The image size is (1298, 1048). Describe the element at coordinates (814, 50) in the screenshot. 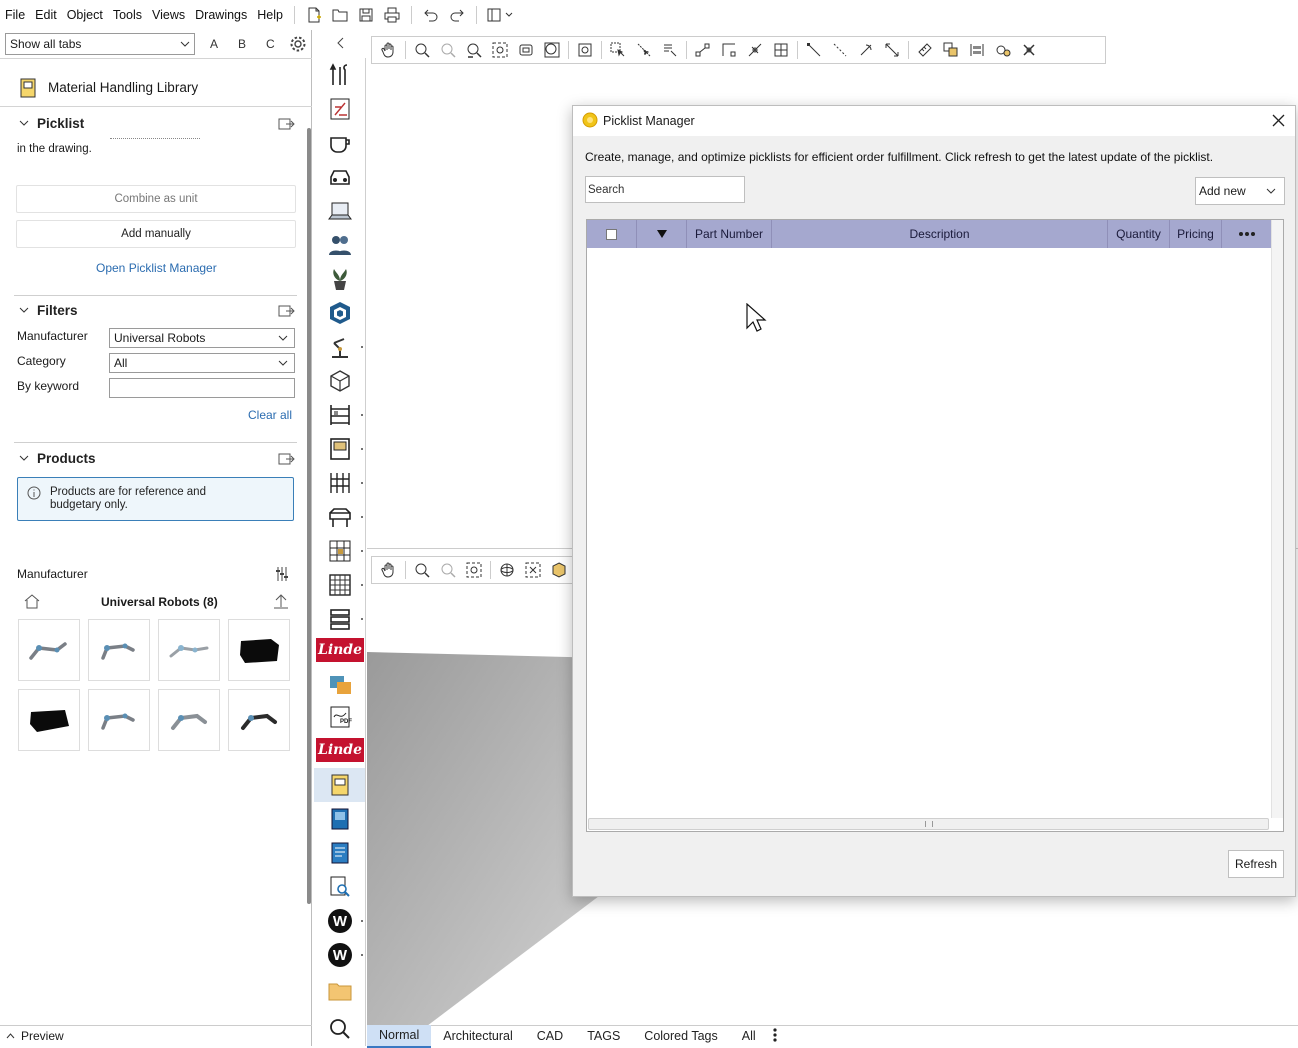

I see `line-icon` at that location.